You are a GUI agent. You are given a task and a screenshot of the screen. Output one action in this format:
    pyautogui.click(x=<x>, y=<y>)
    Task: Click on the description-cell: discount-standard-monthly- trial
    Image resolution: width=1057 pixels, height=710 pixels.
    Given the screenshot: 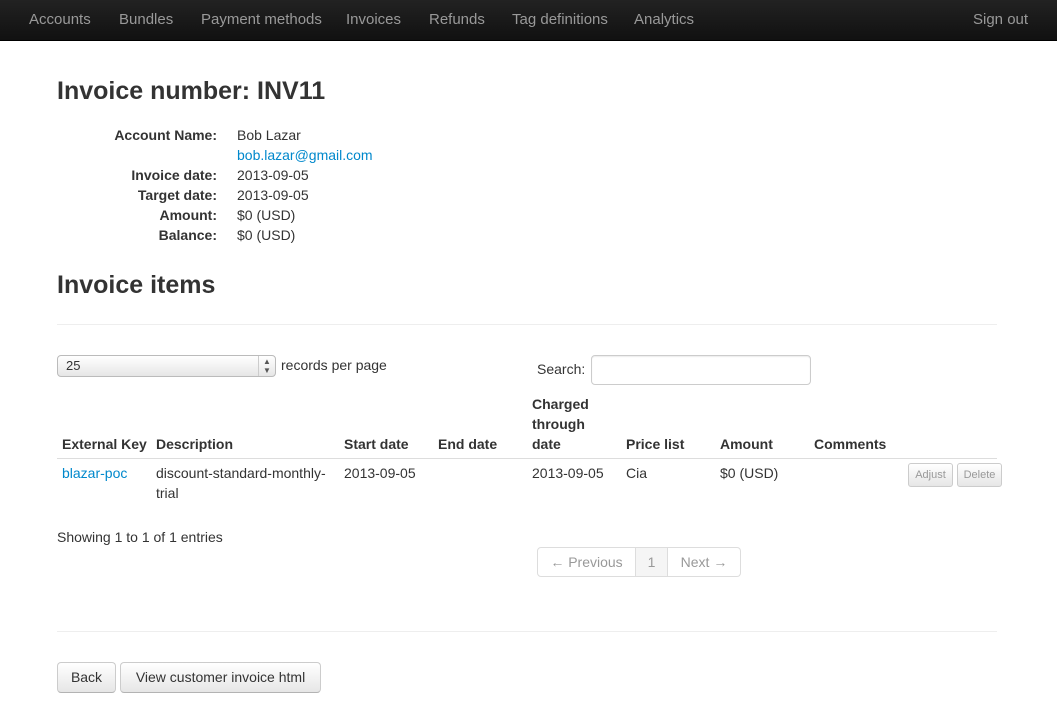 What is the action you would take?
    pyautogui.click(x=241, y=483)
    